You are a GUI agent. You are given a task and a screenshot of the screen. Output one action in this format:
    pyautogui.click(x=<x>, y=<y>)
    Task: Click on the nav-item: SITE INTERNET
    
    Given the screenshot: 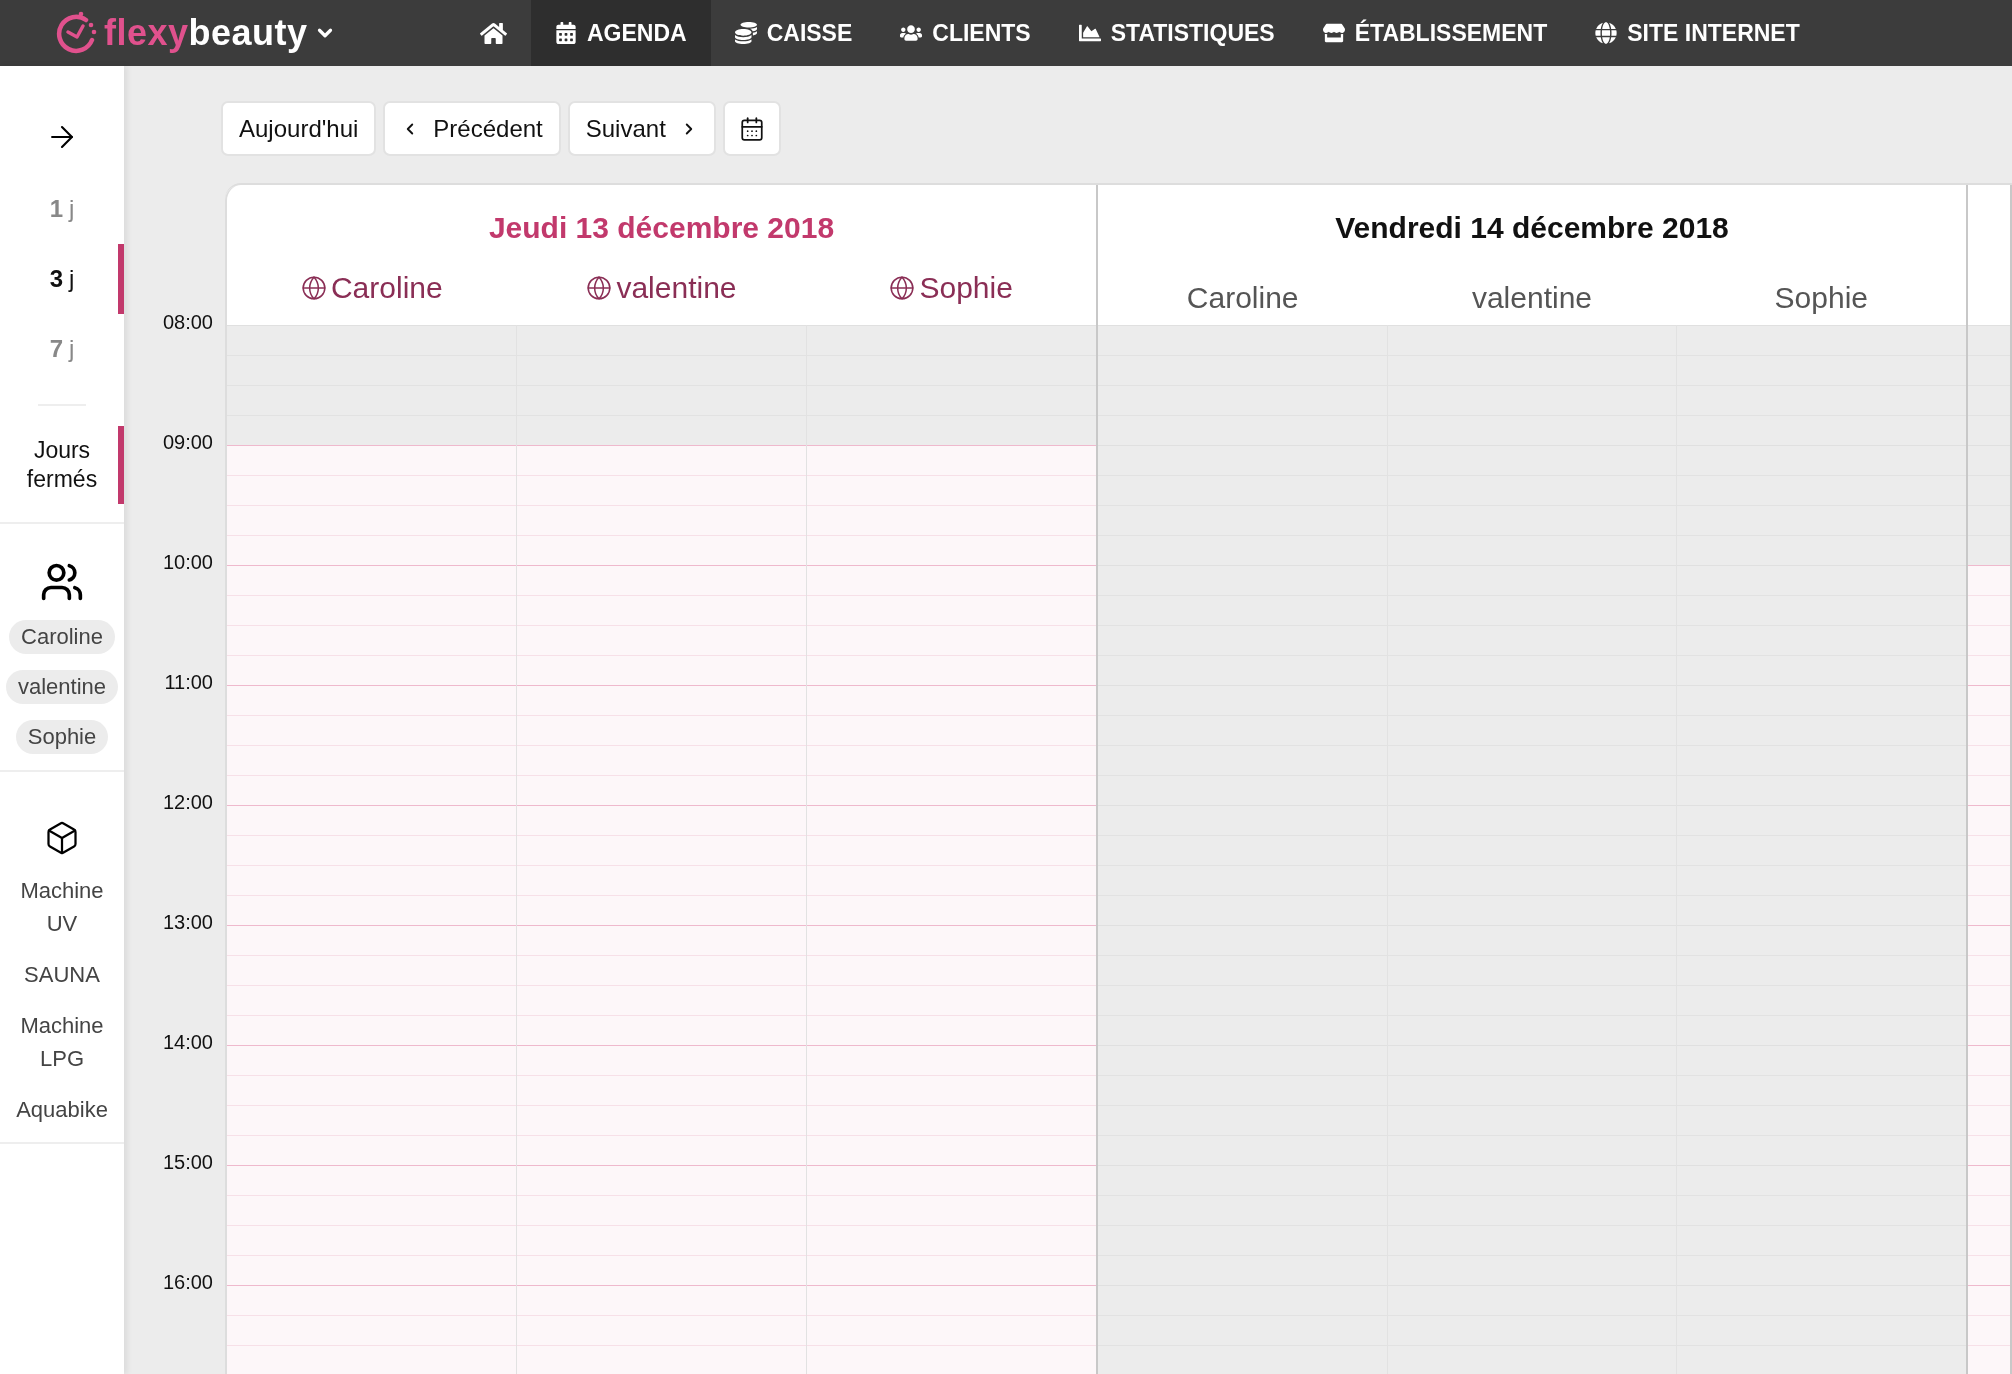 What is the action you would take?
    pyautogui.click(x=1697, y=33)
    